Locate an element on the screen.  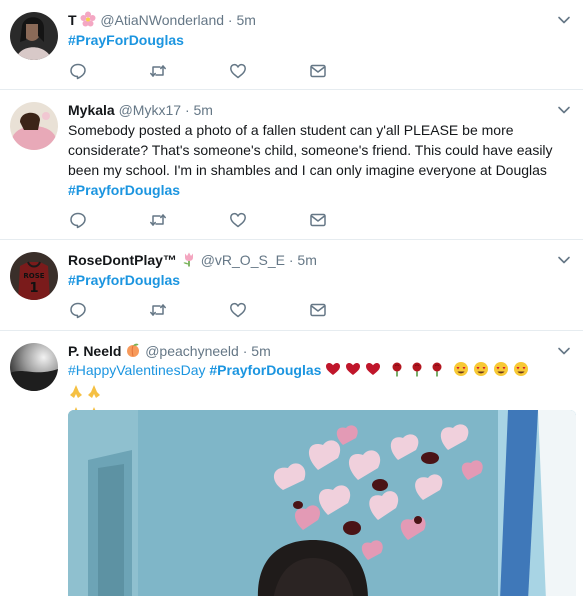
jersey-name: ROSE is located at coordinates (33, 276).